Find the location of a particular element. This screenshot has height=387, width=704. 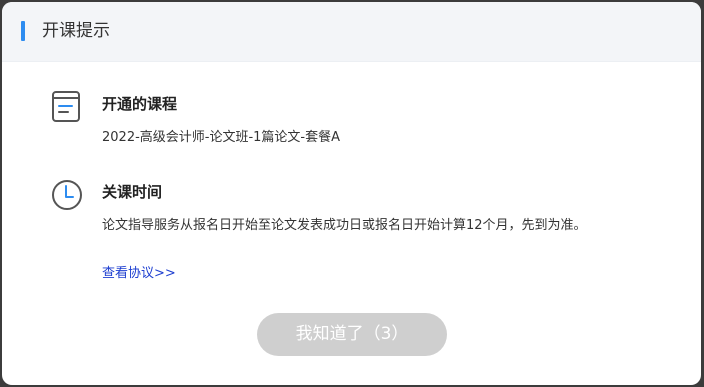

opened-courses-heading: 开通的课程 is located at coordinates (140, 104).